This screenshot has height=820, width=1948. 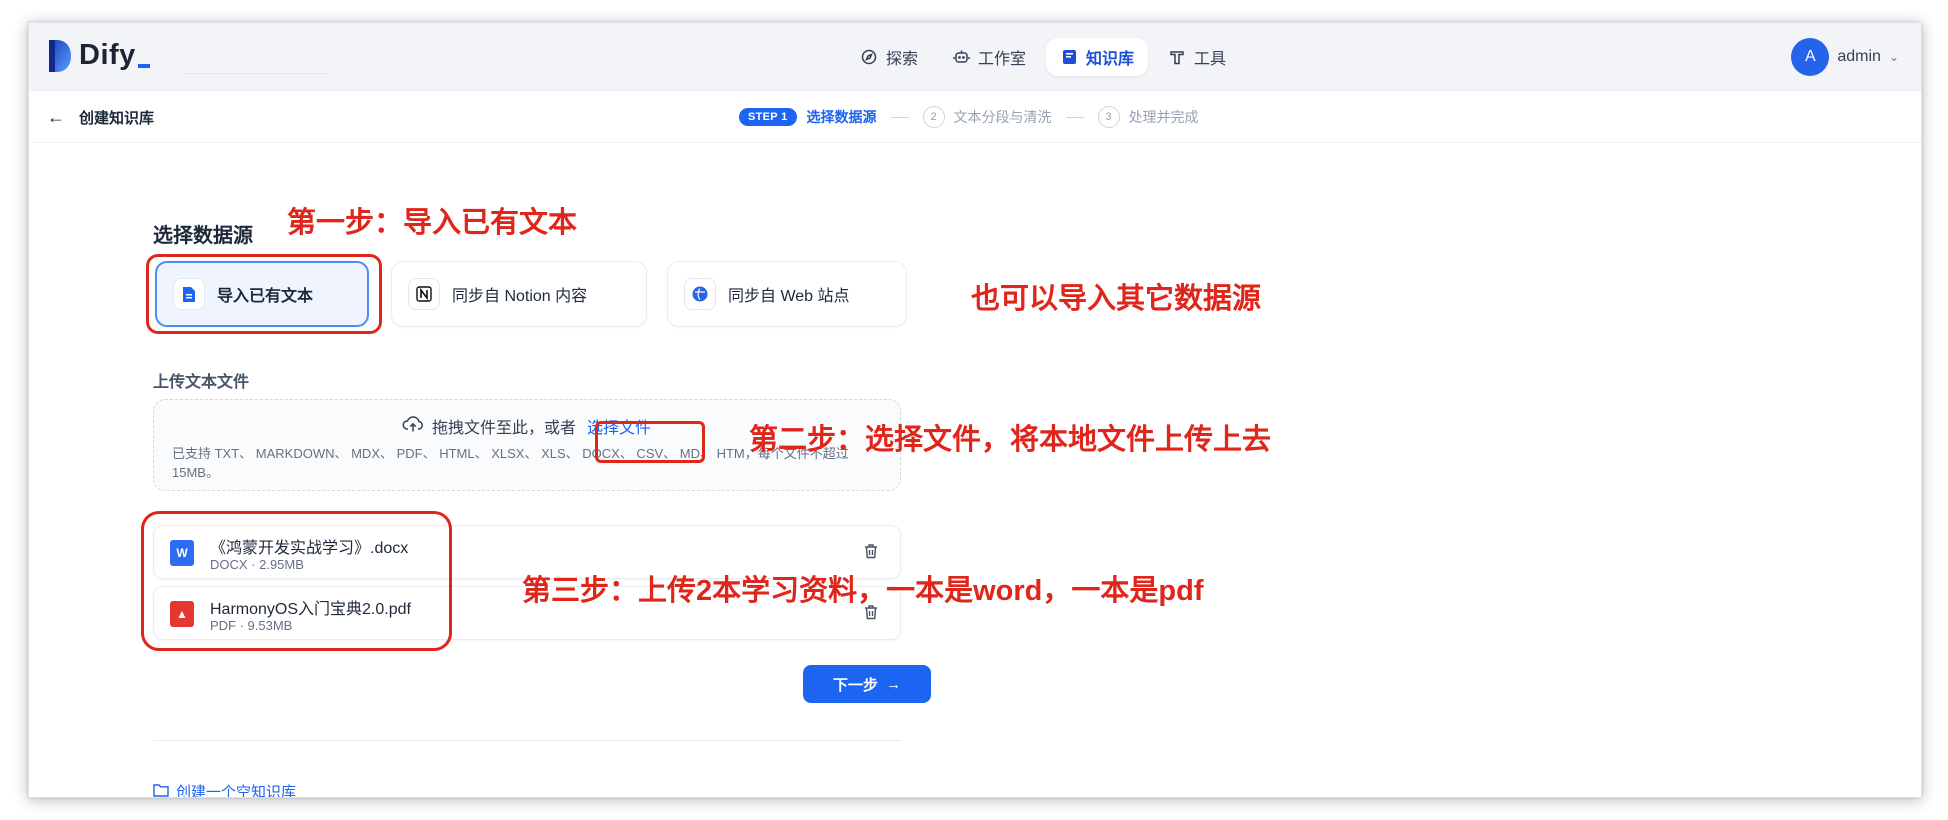 I want to click on trash-icon, so click(x=872, y=552).